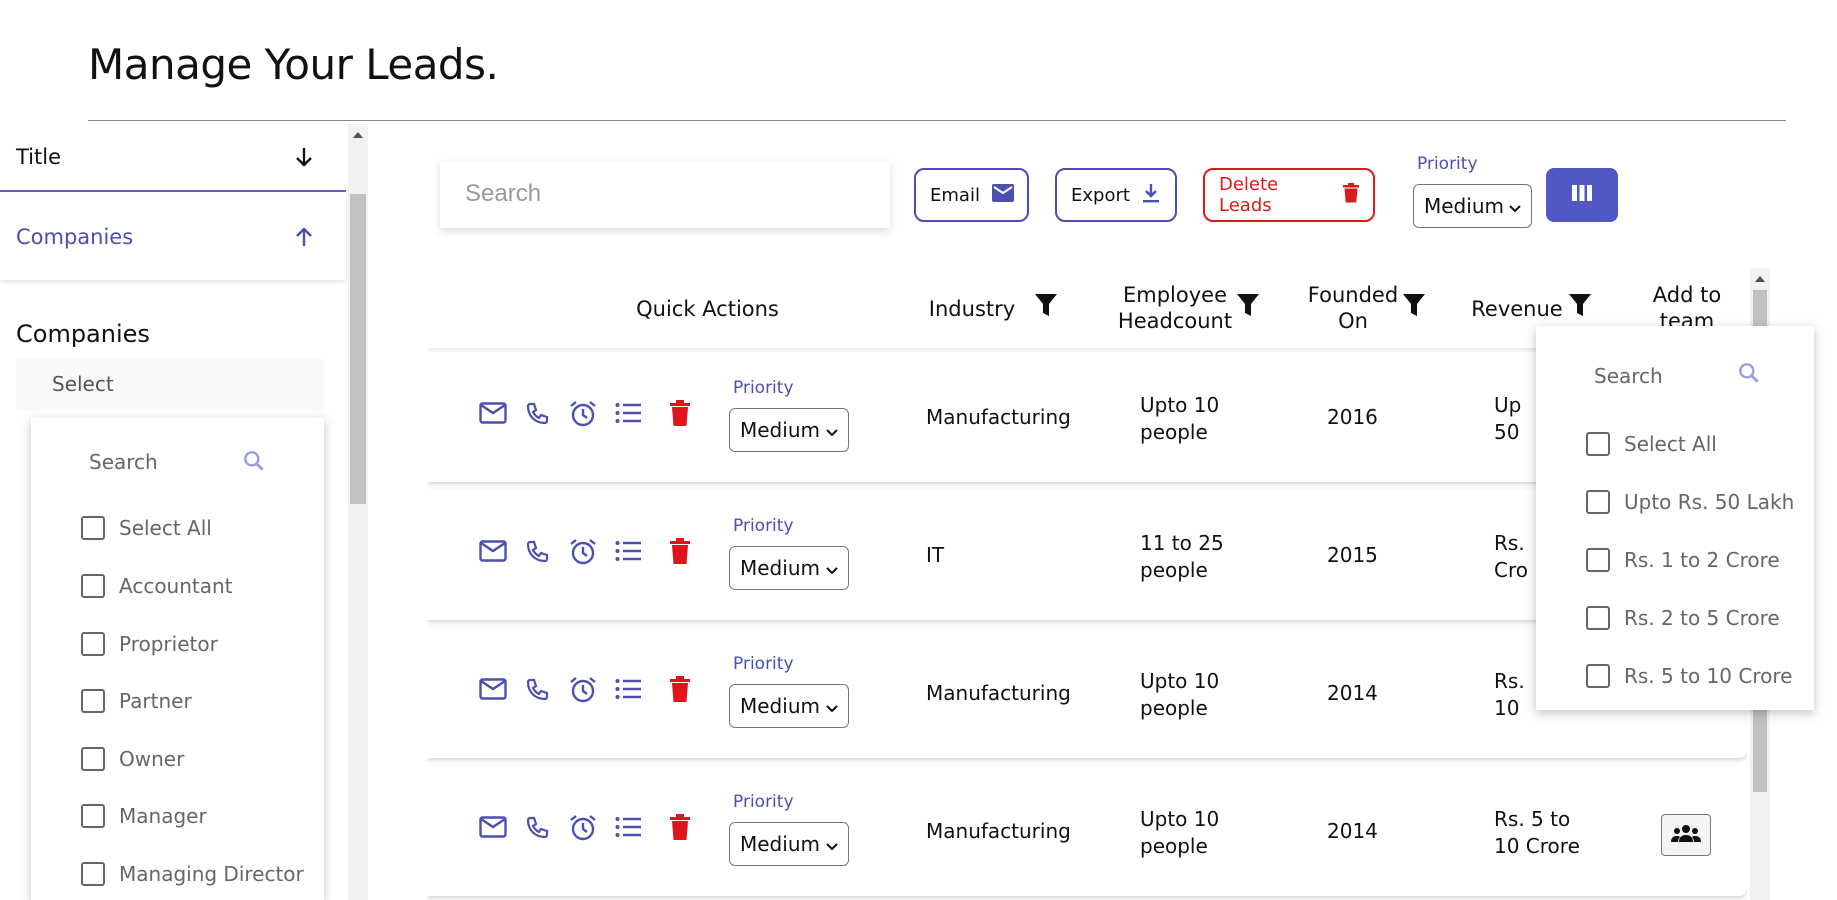 This screenshot has width=1837, height=900. What do you see at coordinates (665, 195) in the screenshot?
I see `leads-search-input: Search` at bounding box center [665, 195].